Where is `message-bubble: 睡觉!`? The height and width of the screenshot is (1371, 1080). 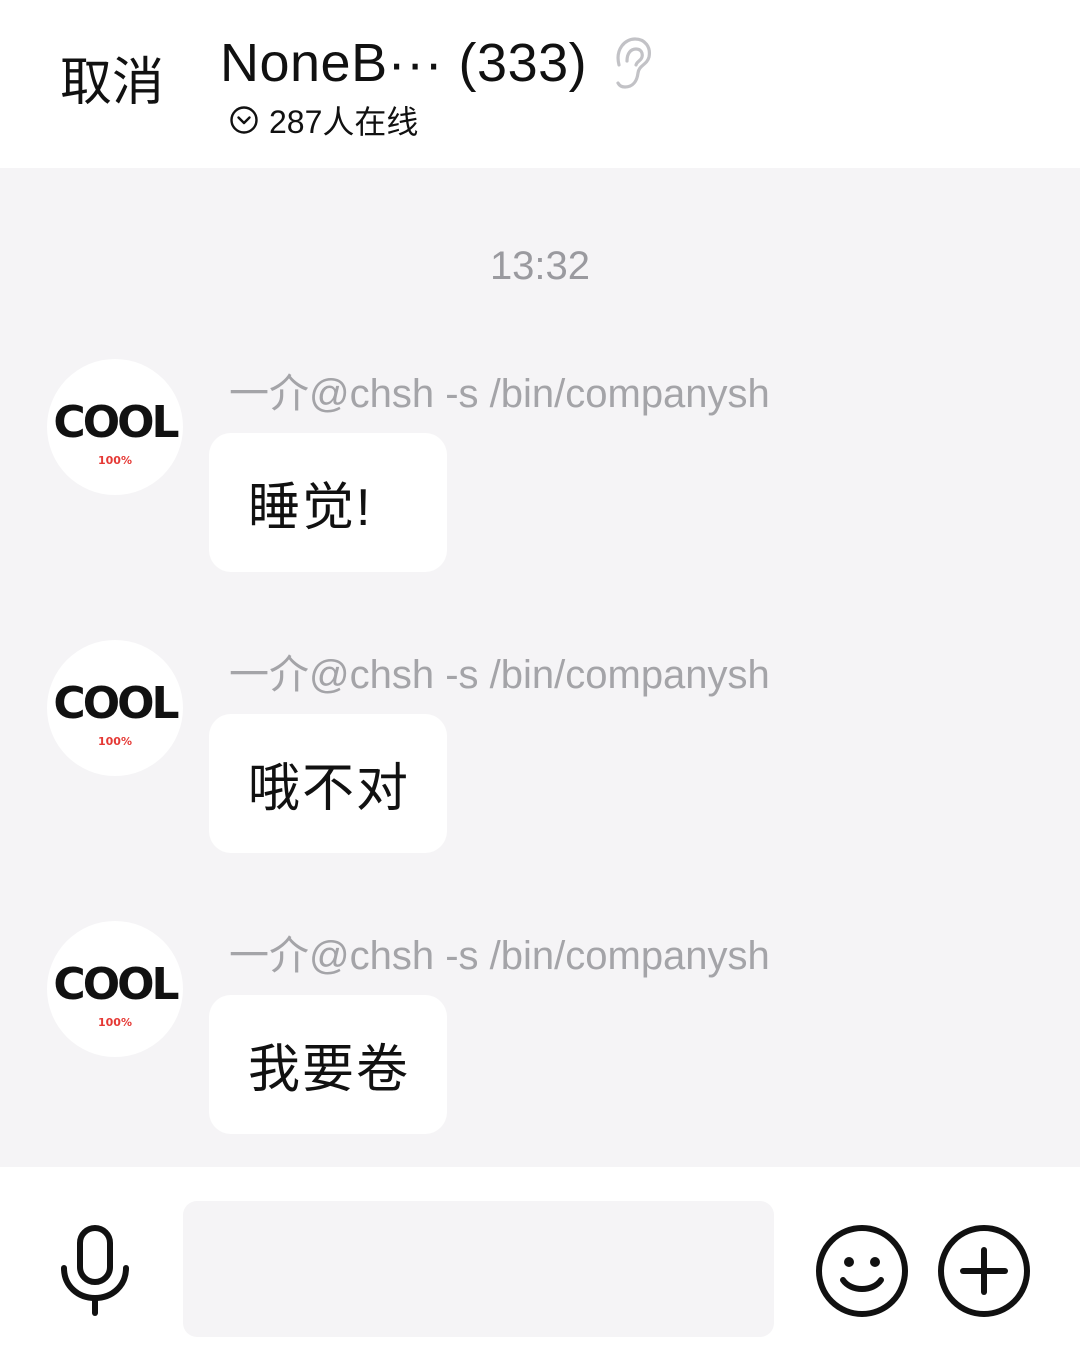 message-bubble: 睡觉! is located at coordinates (328, 502).